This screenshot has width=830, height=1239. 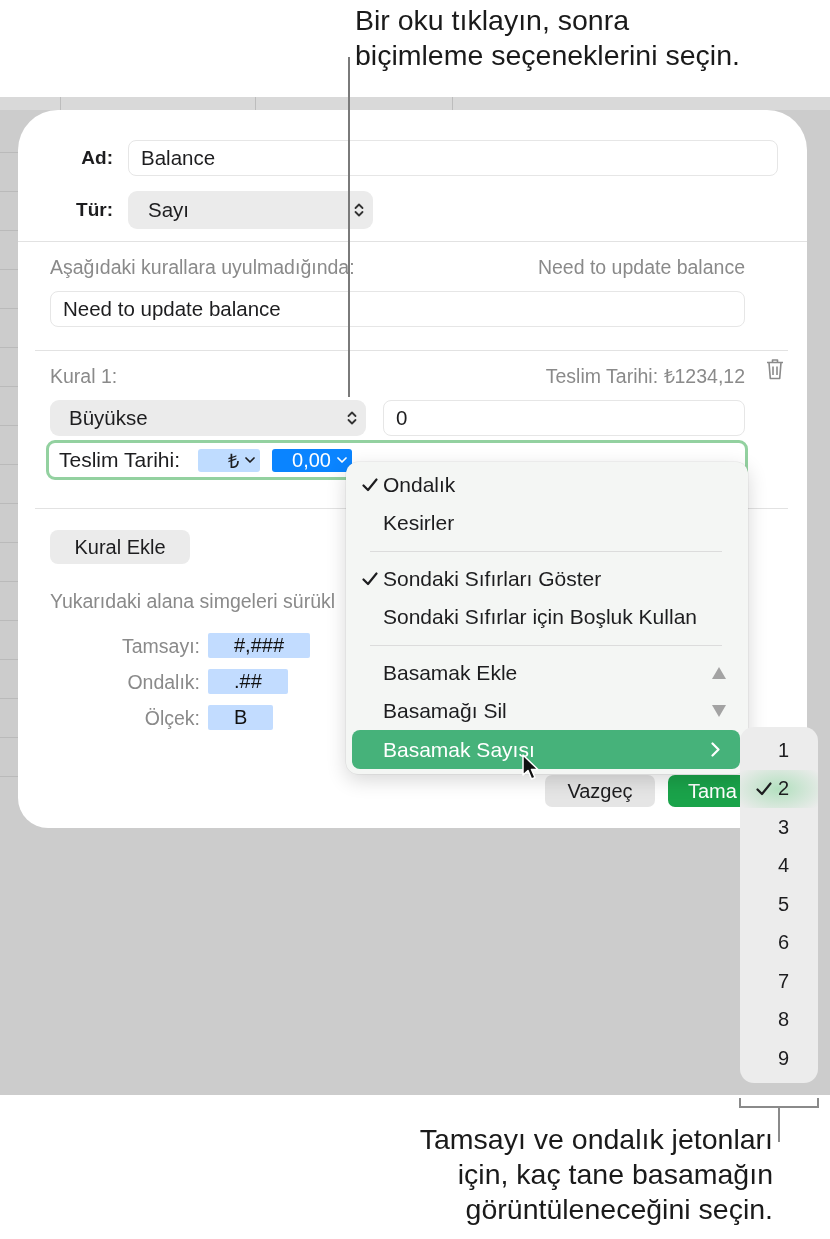 What do you see at coordinates (229, 460) in the screenshot?
I see `format-token: ₺` at bounding box center [229, 460].